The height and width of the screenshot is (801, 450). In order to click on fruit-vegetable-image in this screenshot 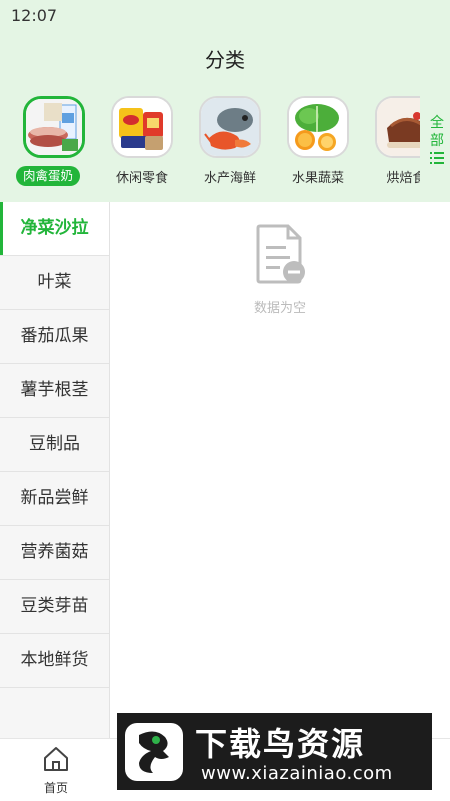, I will do `click(318, 127)`.